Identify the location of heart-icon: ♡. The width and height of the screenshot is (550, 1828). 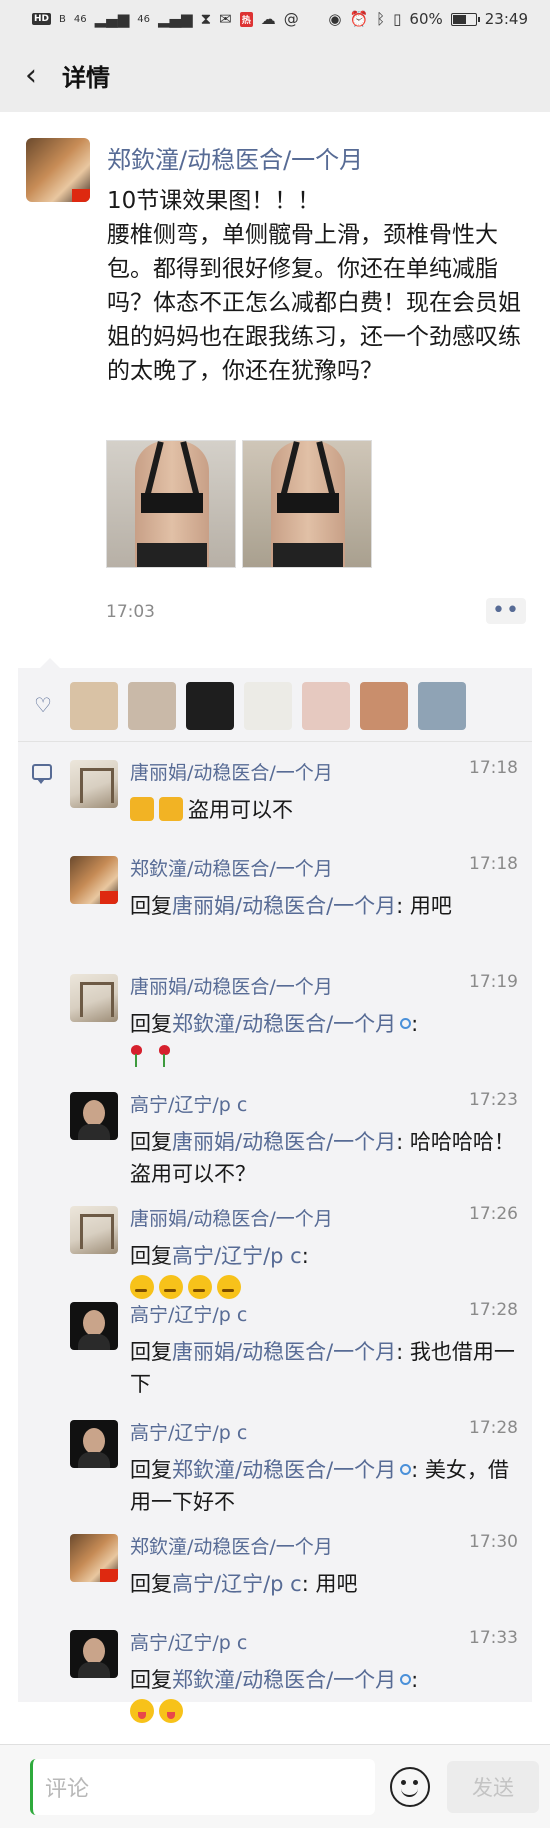
(43, 705).